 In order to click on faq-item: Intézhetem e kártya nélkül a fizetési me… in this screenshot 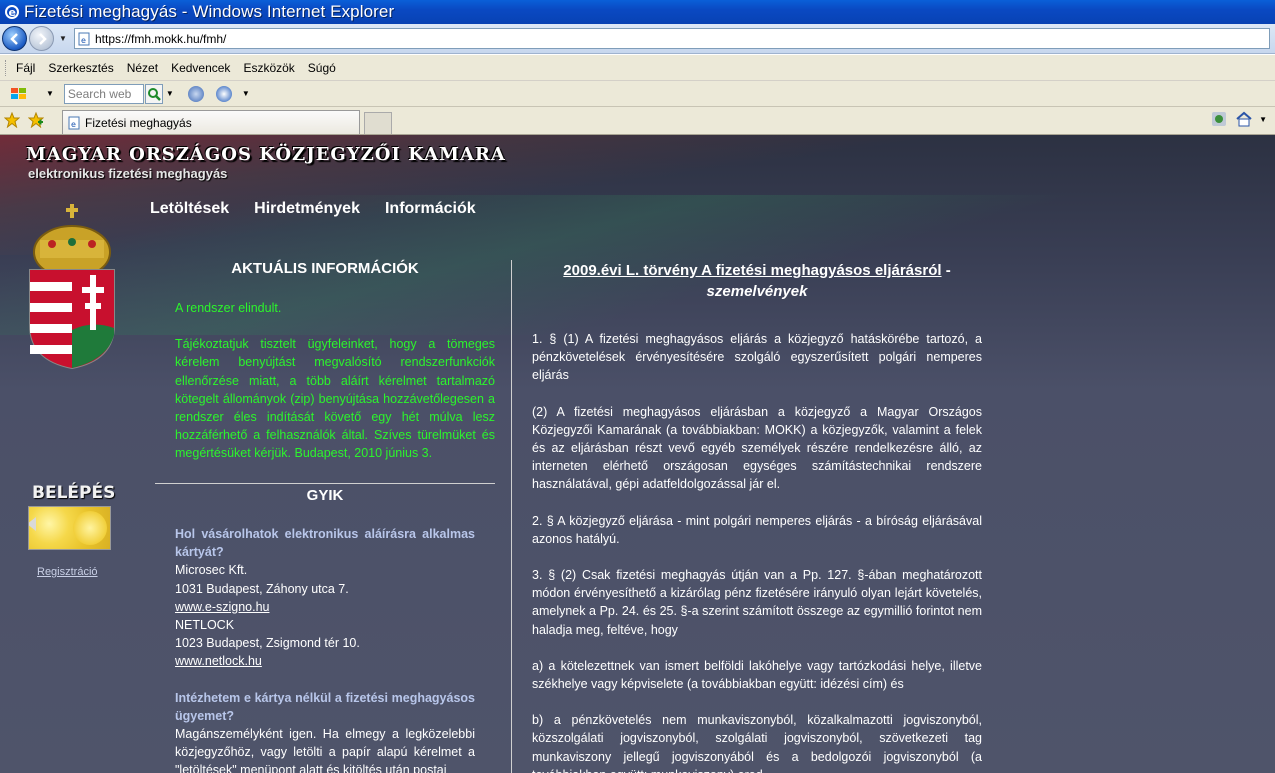, I will do `click(325, 731)`.